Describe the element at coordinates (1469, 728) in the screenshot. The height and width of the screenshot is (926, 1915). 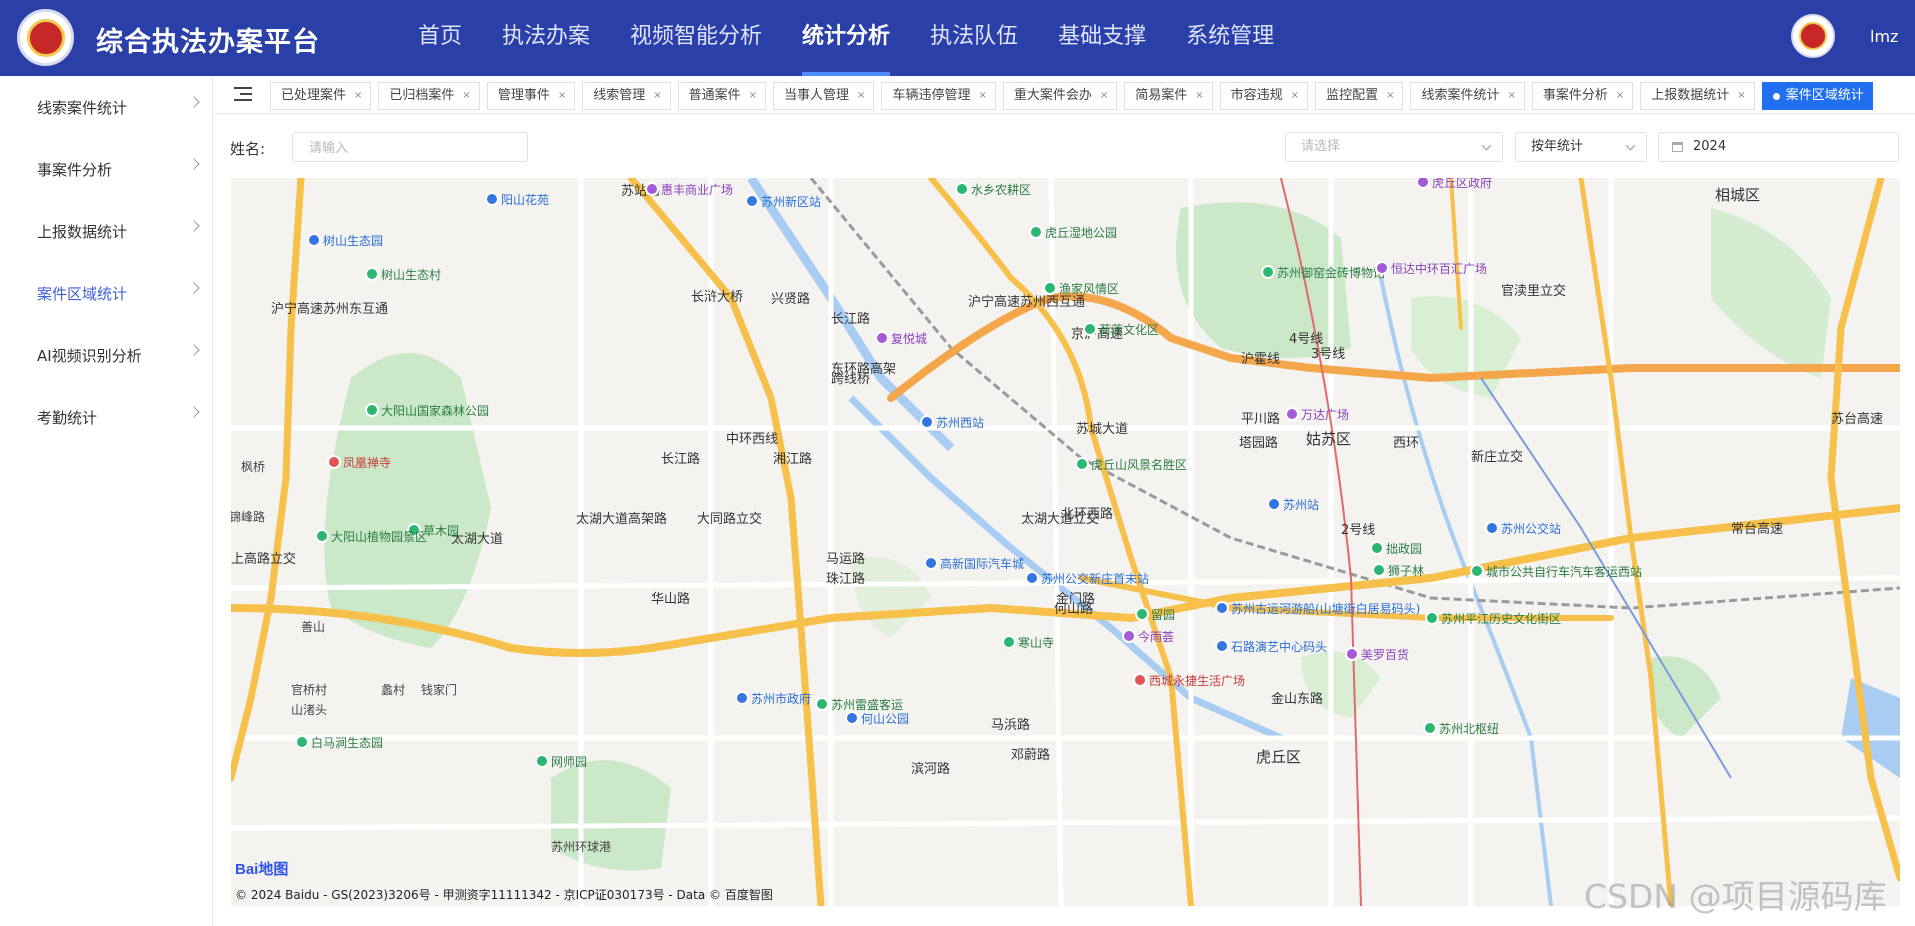
I see `poi-label: 苏州北枢纽` at that location.